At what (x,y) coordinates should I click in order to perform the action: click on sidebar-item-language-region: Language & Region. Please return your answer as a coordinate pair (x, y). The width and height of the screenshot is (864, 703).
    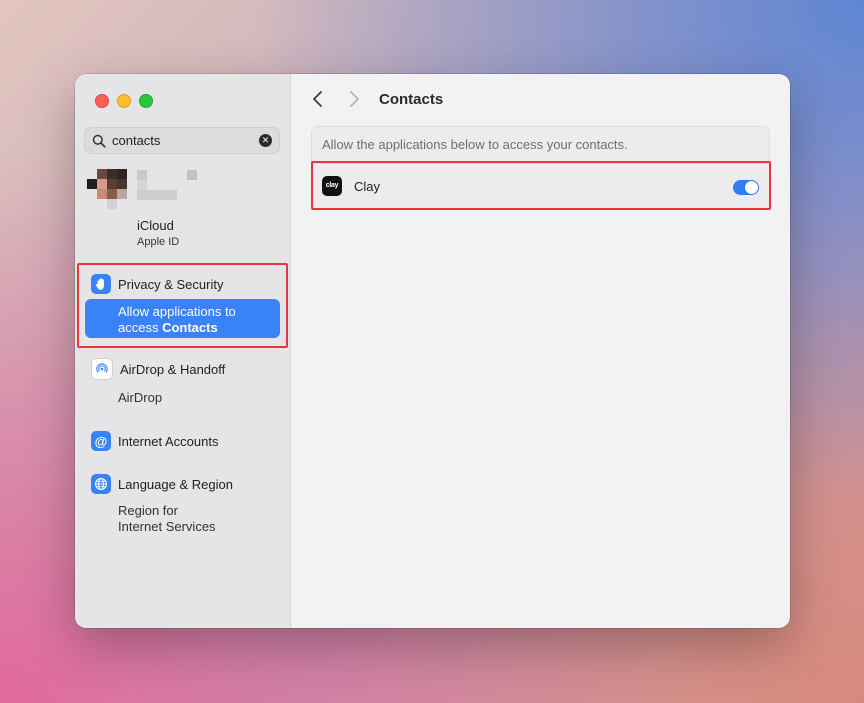
    Looking at the image, I should click on (162, 484).